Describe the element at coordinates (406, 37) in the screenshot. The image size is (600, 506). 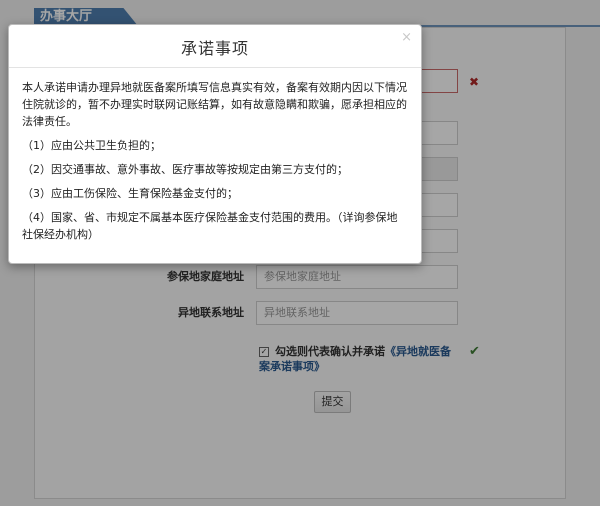
I see `close-icon: ×` at that location.